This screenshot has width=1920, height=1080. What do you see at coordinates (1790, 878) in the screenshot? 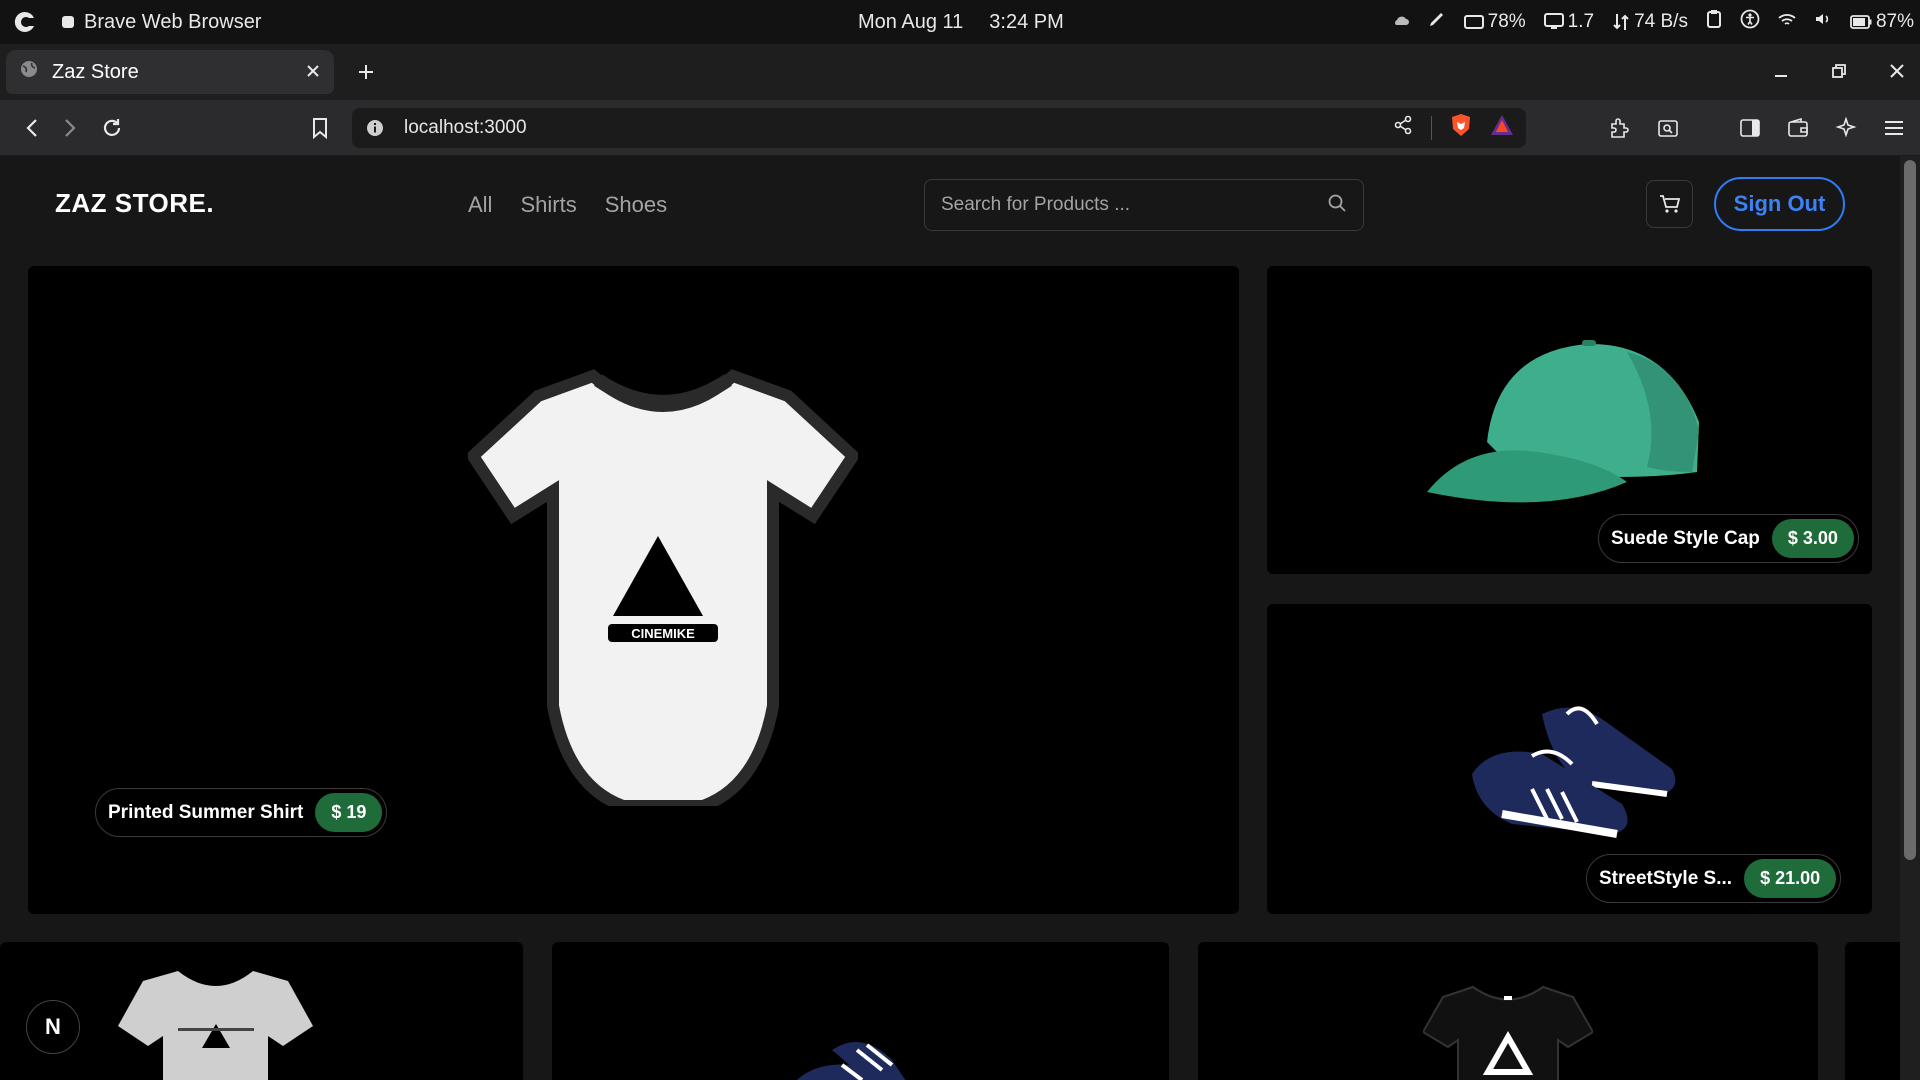
I see `product-price: $ 21.00` at bounding box center [1790, 878].